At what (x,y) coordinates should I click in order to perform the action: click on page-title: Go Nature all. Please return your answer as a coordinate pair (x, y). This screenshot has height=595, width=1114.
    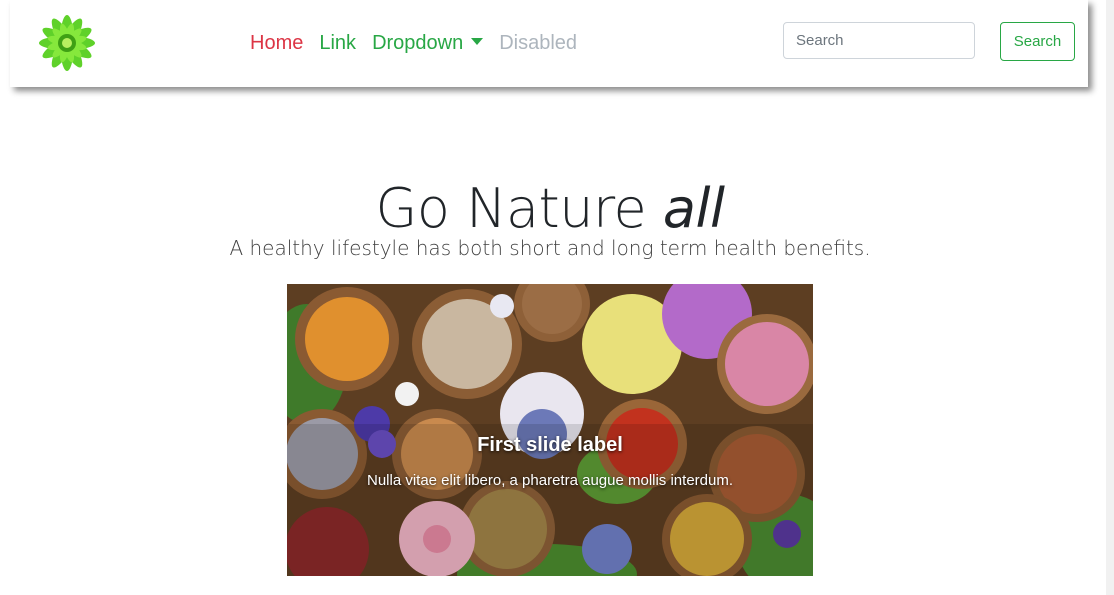
    Looking at the image, I should click on (550, 209).